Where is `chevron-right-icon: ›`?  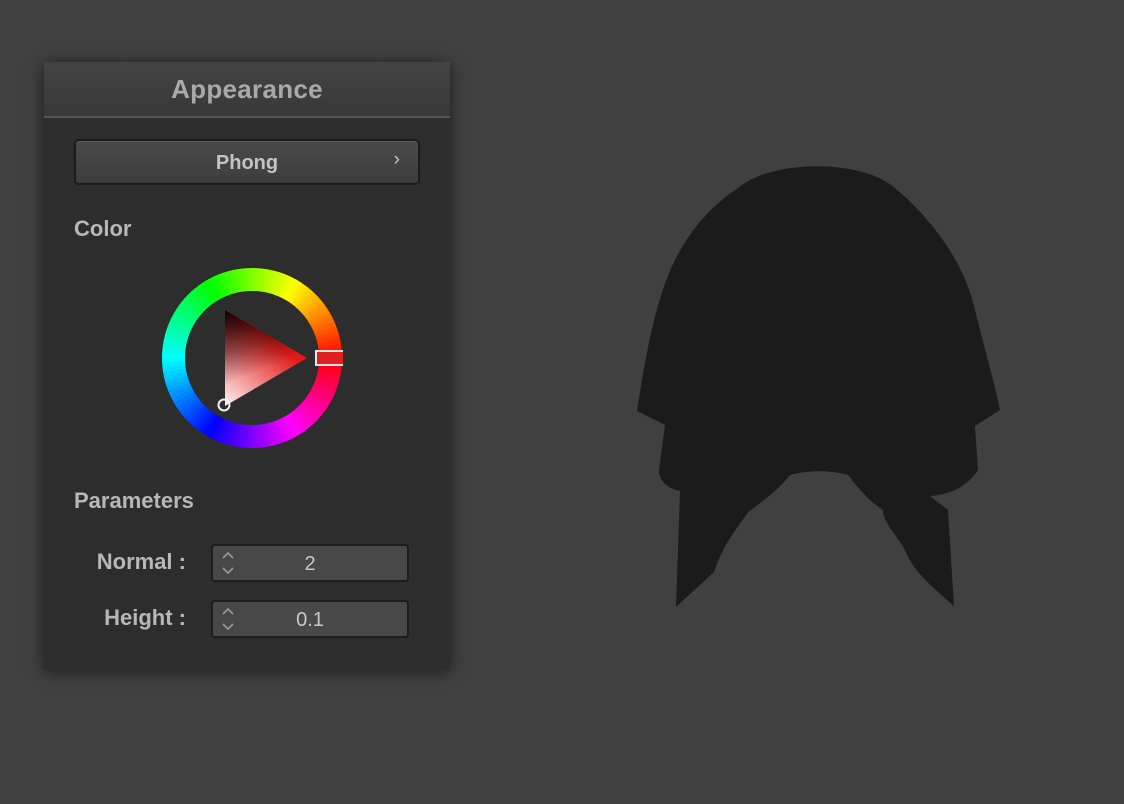 chevron-right-icon: › is located at coordinates (396, 159).